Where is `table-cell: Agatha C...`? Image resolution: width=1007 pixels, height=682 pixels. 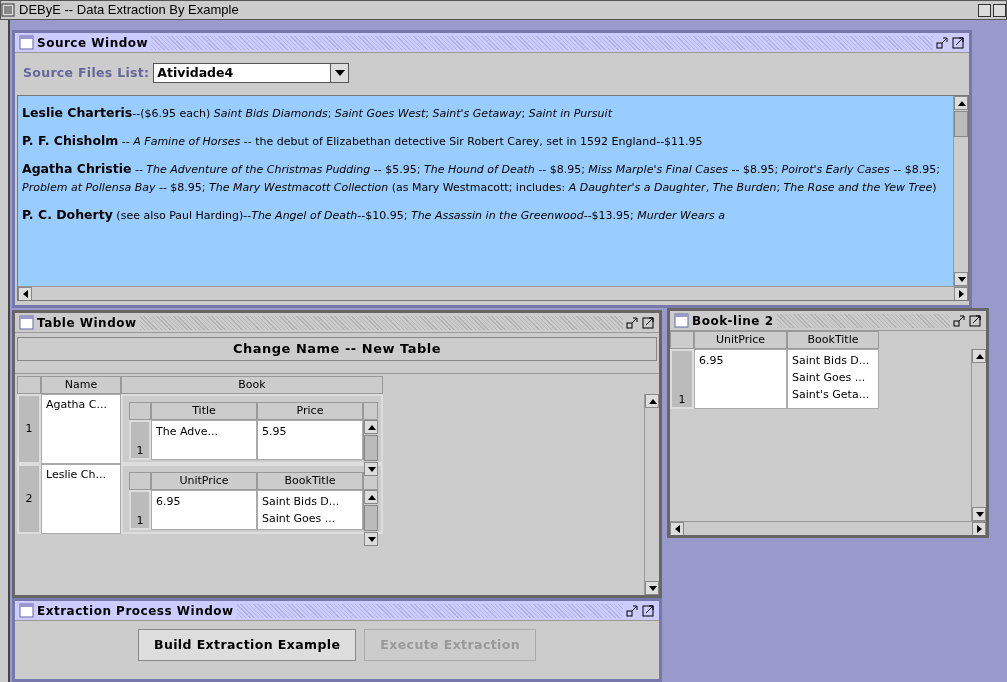
table-cell: Agatha C... is located at coordinates (81, 429).